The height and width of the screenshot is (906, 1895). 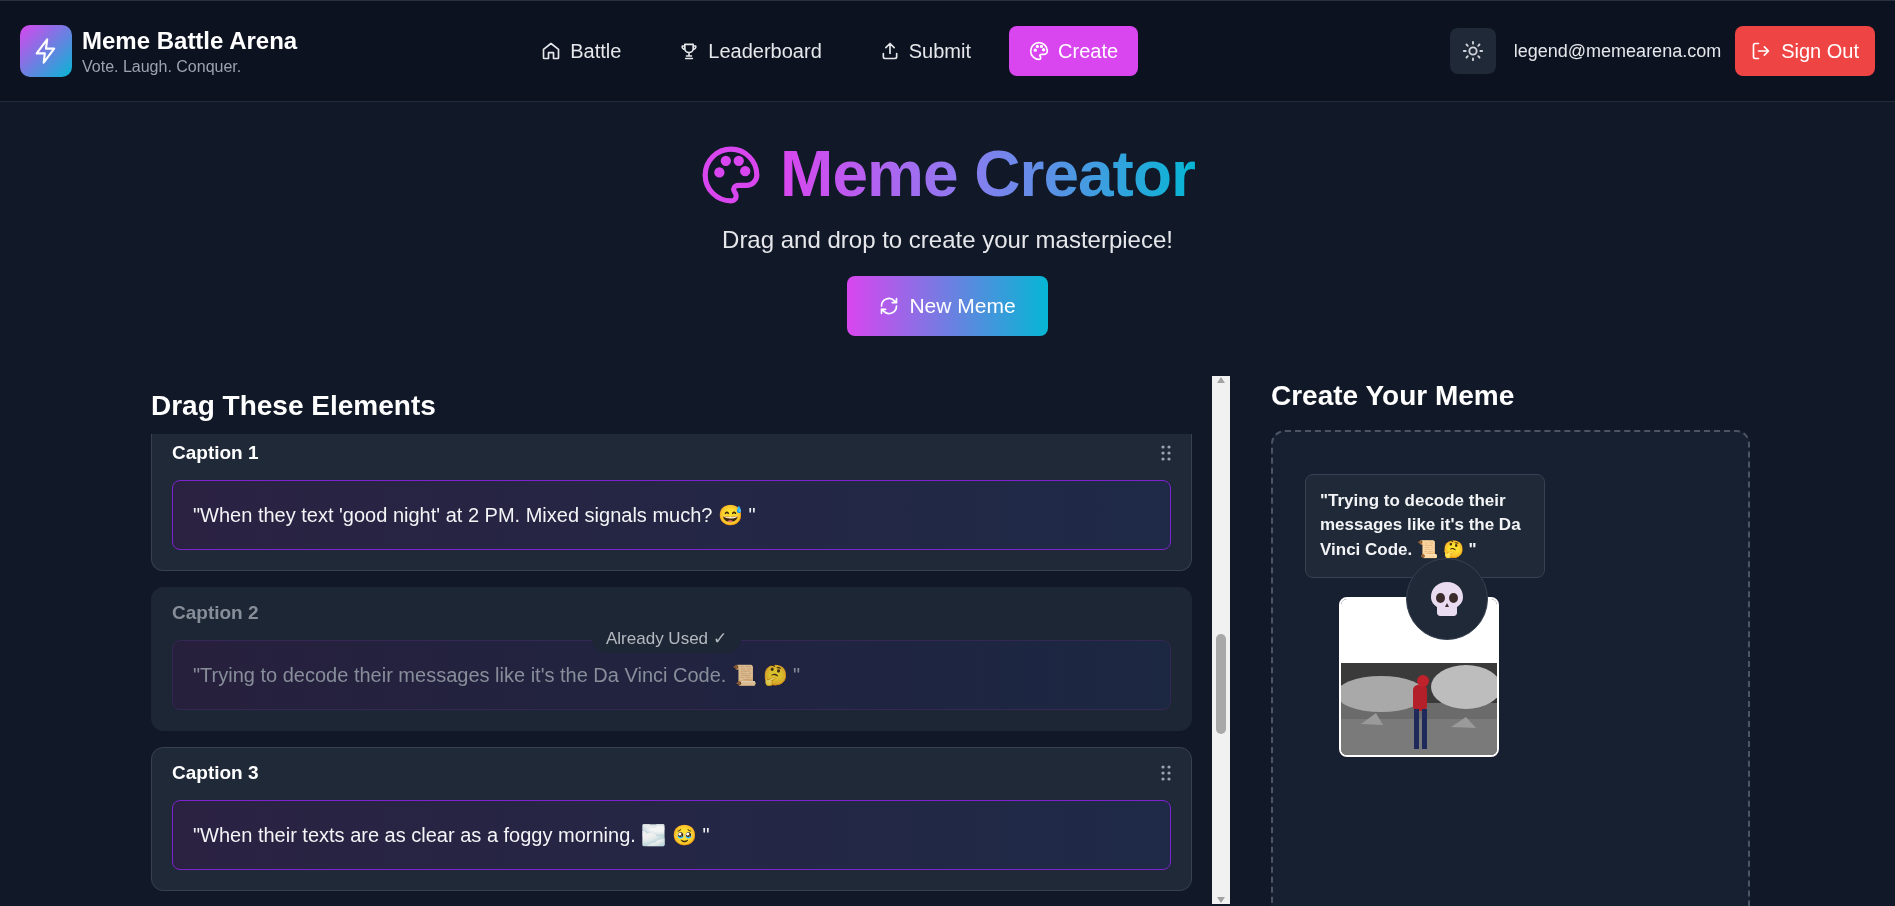 What do you see at coordinates (671, 658) in the screenshot?
I see `caption-card: Caption 2 Already Used ✓ "Trying to decode their messages like it's the Da Vinci Code. 📜 🤔 "` at bounding box center [671, 658].